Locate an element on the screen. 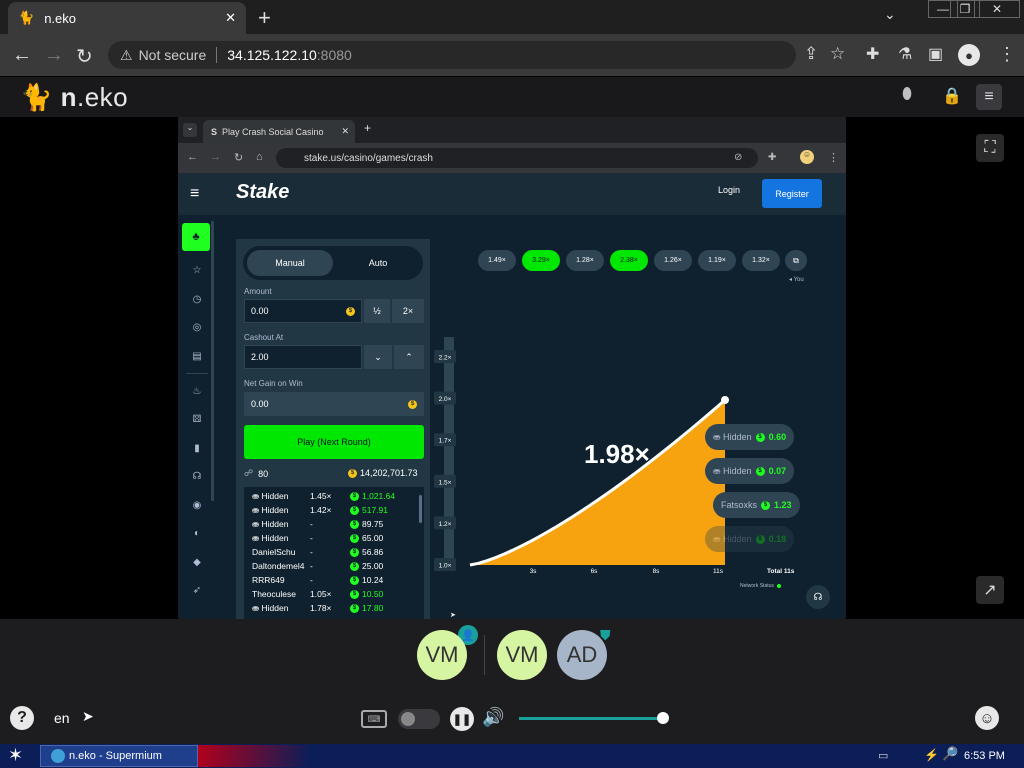 The height and width of the screenshot is (768, 1024). player-multiplier: - is located at coordinates (311, 524).